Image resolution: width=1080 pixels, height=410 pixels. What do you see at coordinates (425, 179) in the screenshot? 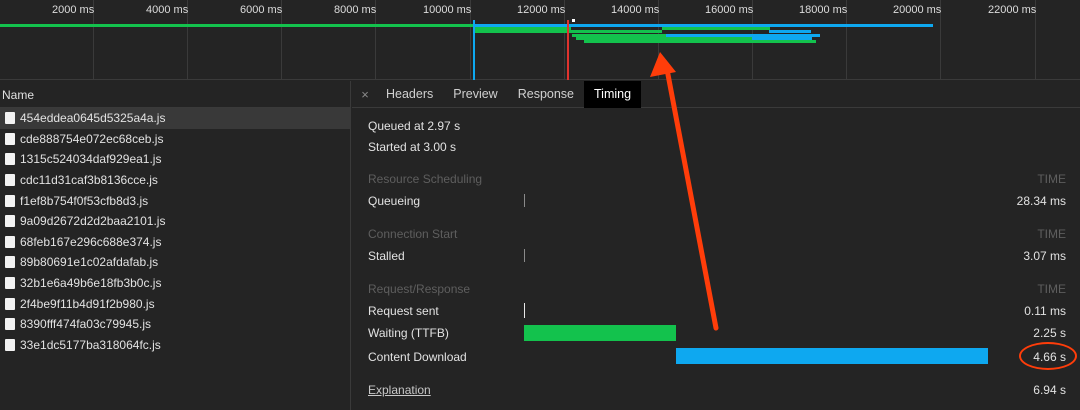
I see `section-resource-scheduling: Resource Scheduling` at bounding box center [425, 179].